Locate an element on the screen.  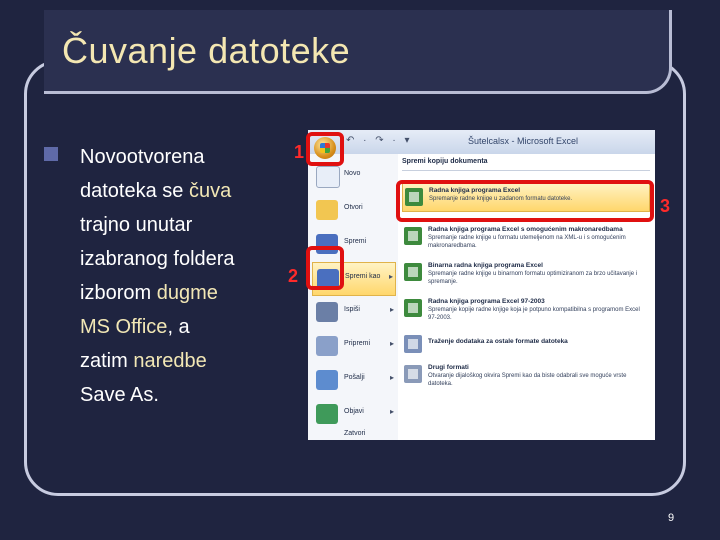
excel-titlebar: ↶ · ↷ · ▾ Šutelcalsx - Microsoft Excel is located at coordinates (481, 142).